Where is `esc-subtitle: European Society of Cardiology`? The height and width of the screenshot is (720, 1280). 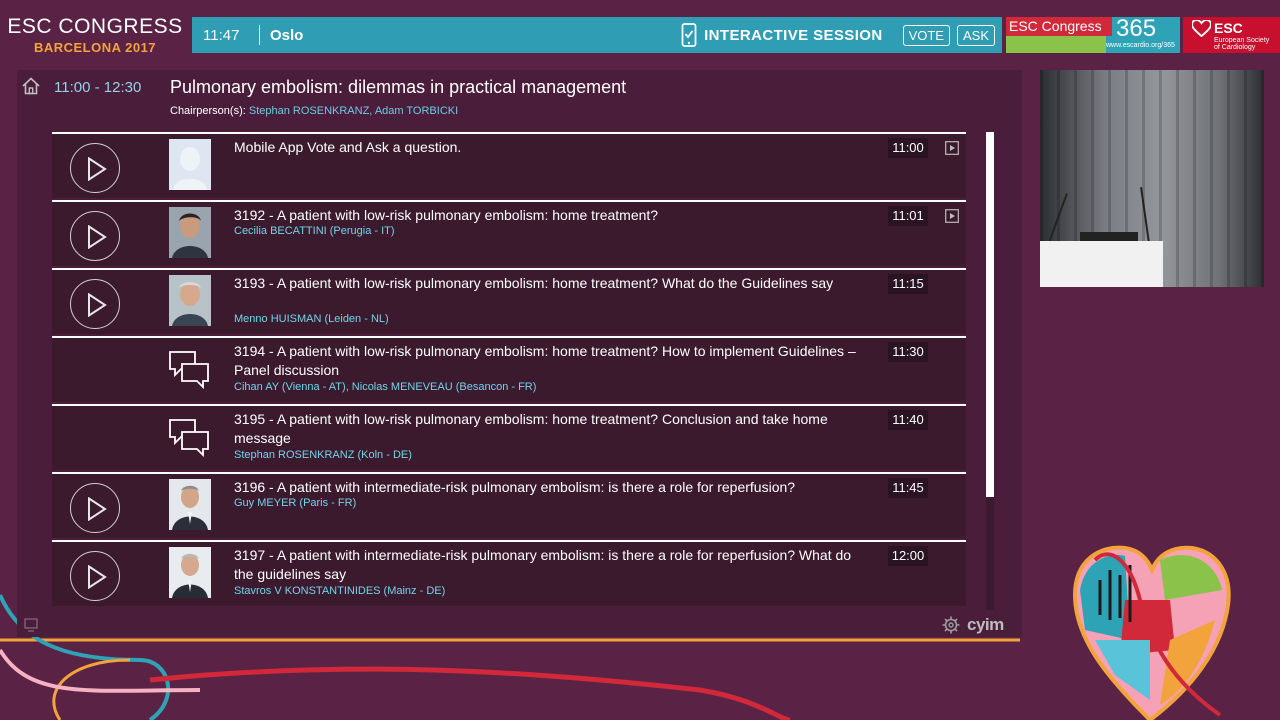
esc-subtitle: European Society of Cardiology is located at coordinates (1241, 44).